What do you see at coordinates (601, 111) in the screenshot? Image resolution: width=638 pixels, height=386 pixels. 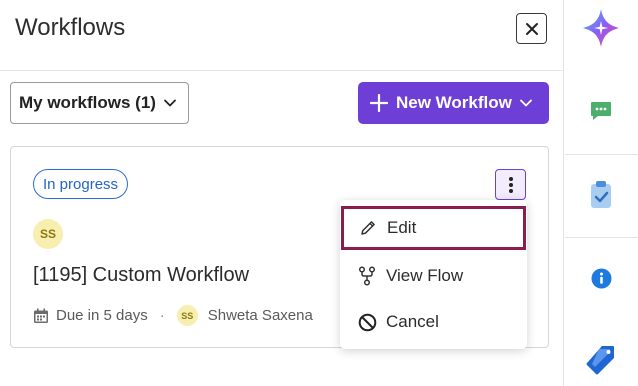 I see `chat-icon` at bounding box center [601, 111].